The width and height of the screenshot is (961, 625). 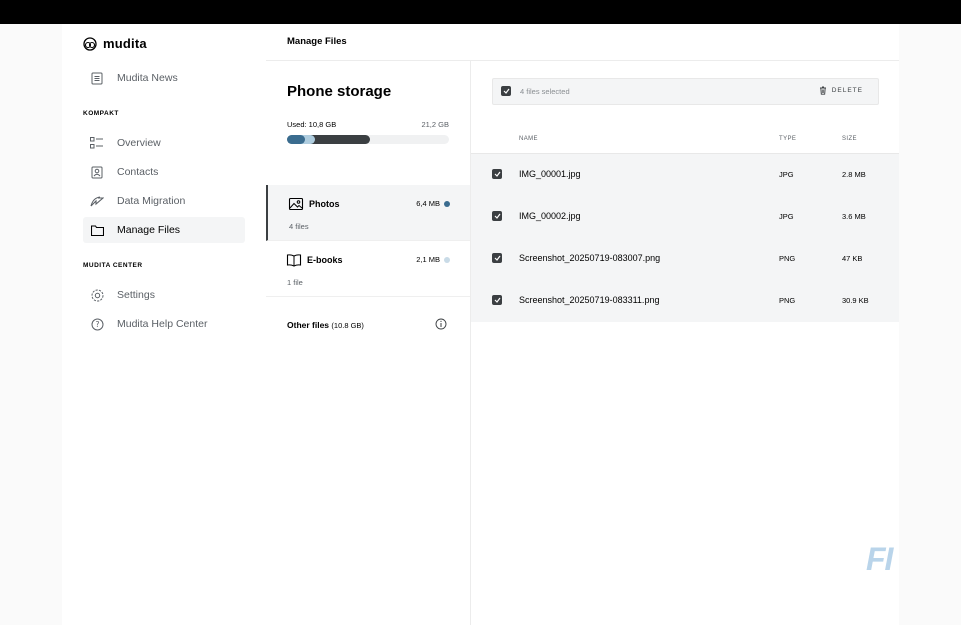 I want to click on select-all-checkbox, so click(x=506, y=91).